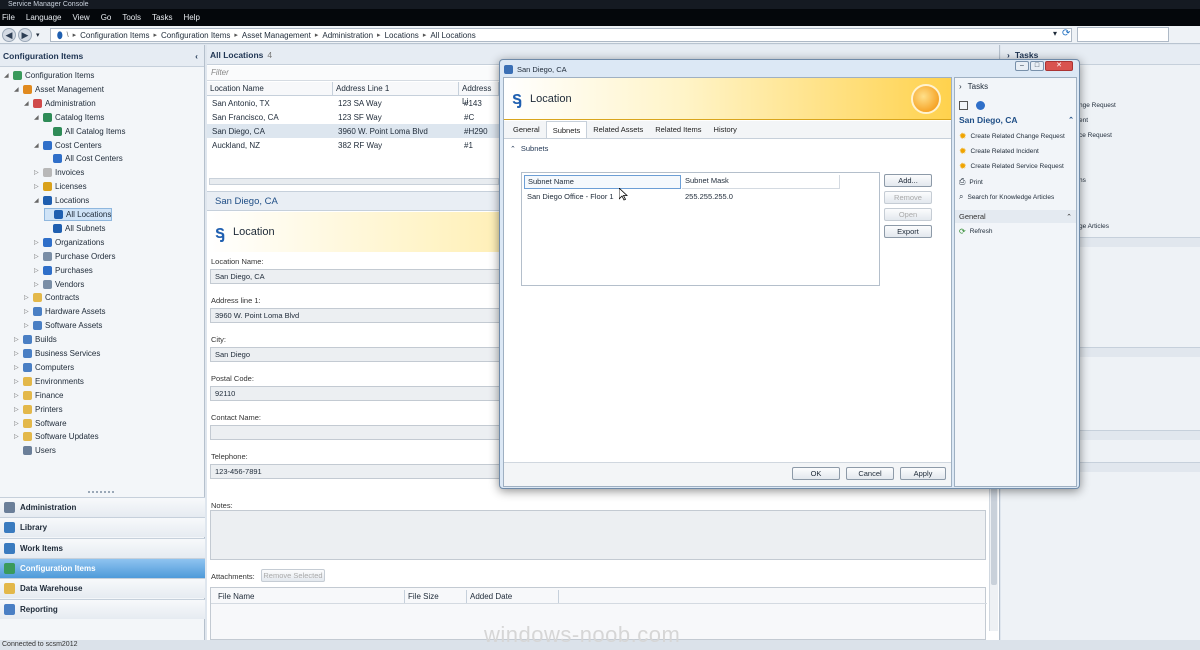 This screenshot has height=650, width=1200. What do you see at coordinates (60, 186) in the screenshot?
I see `tree-item: ▷ Licenses` at bounding box center [60, 186].